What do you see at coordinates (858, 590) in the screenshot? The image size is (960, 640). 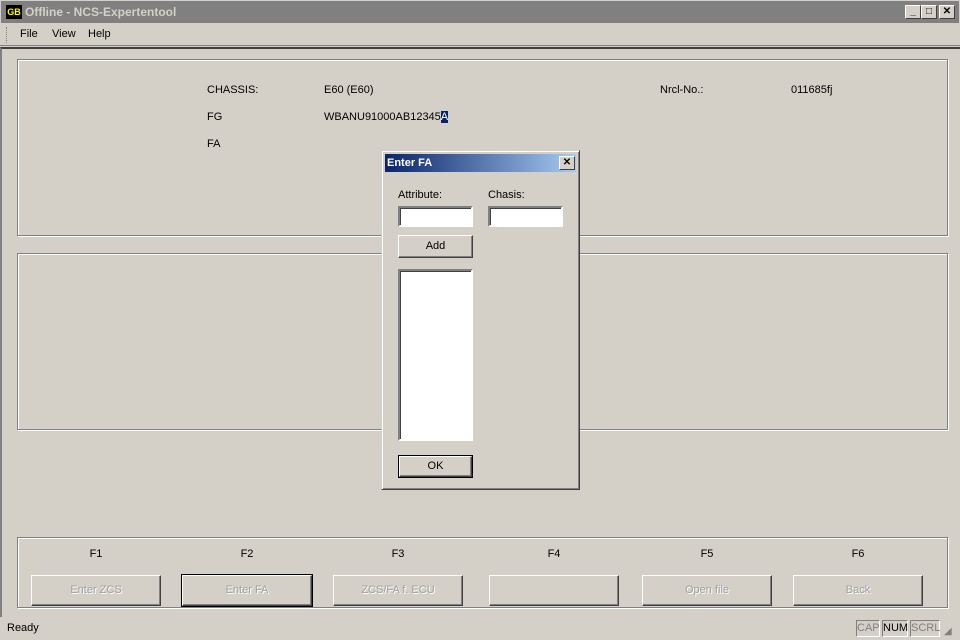 I see `fkey-button-f6: Back` at bounding box center [858, 590].